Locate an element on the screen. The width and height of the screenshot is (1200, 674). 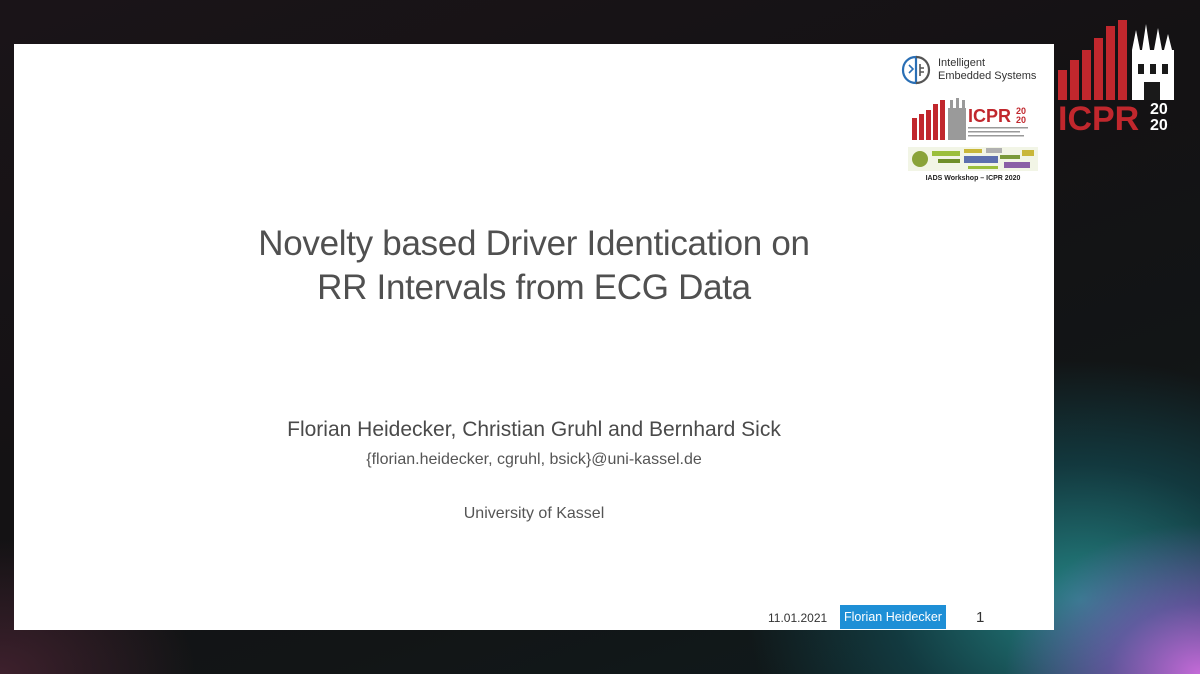
page-number: 1 is located at coordinates (980, 617).